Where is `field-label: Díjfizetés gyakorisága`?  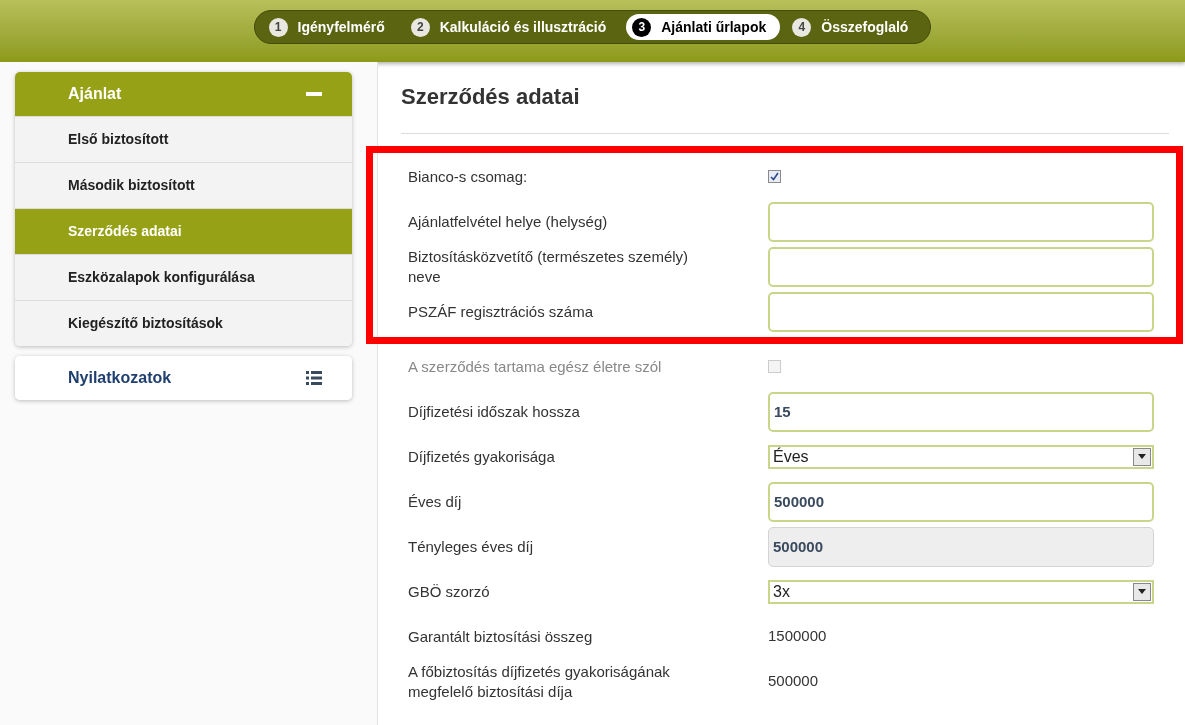 field-label: Díjfizetés gyakorisága is located at coordinates (482, 456).